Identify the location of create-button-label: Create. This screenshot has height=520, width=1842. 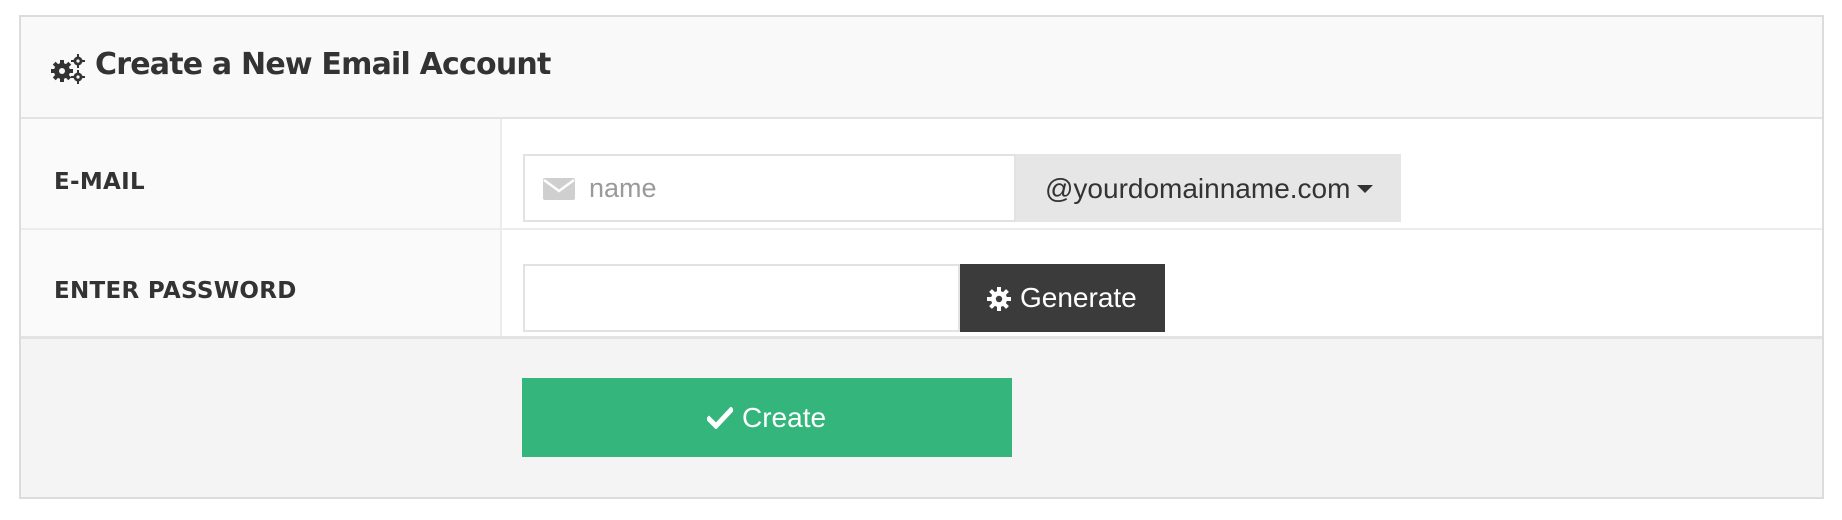
(784, 417).